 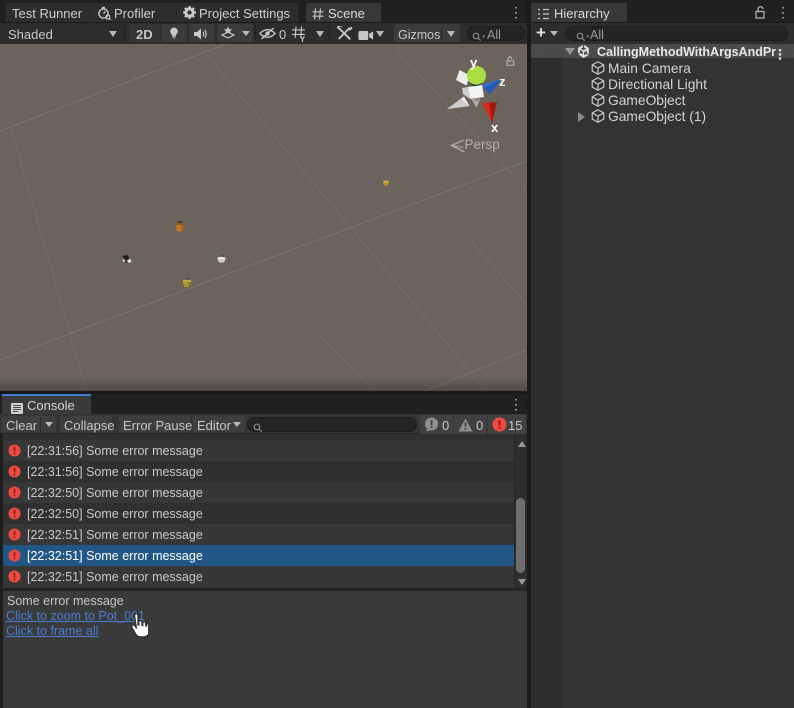 What do you see at coordinates (474, 62) in the screenshot?
I see `svg-text: y` at bounding box center [474, 62].